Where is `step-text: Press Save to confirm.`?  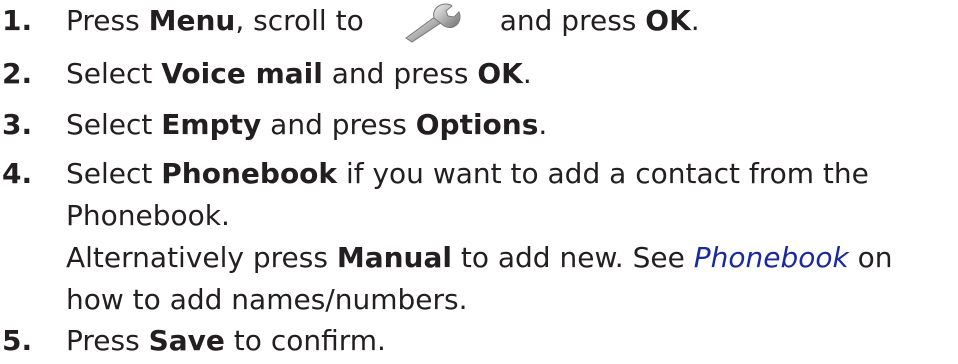 step-text: Press Save to confirm. is located at coordinates (511, 341).